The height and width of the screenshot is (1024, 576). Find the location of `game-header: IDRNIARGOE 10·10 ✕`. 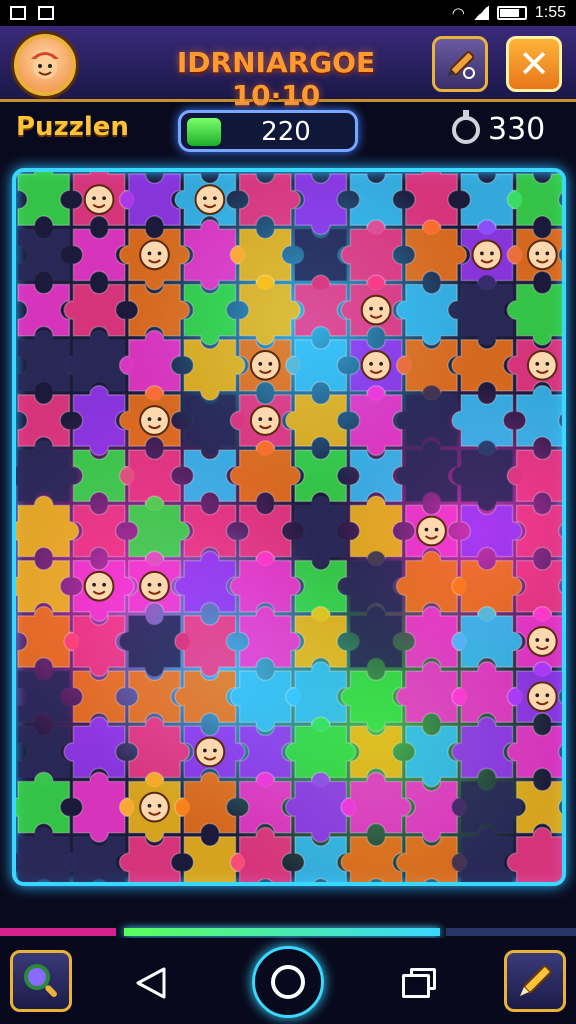

game-header: IDRNIARGOE 10·10 ✕ is located at coordinates (288, 69).